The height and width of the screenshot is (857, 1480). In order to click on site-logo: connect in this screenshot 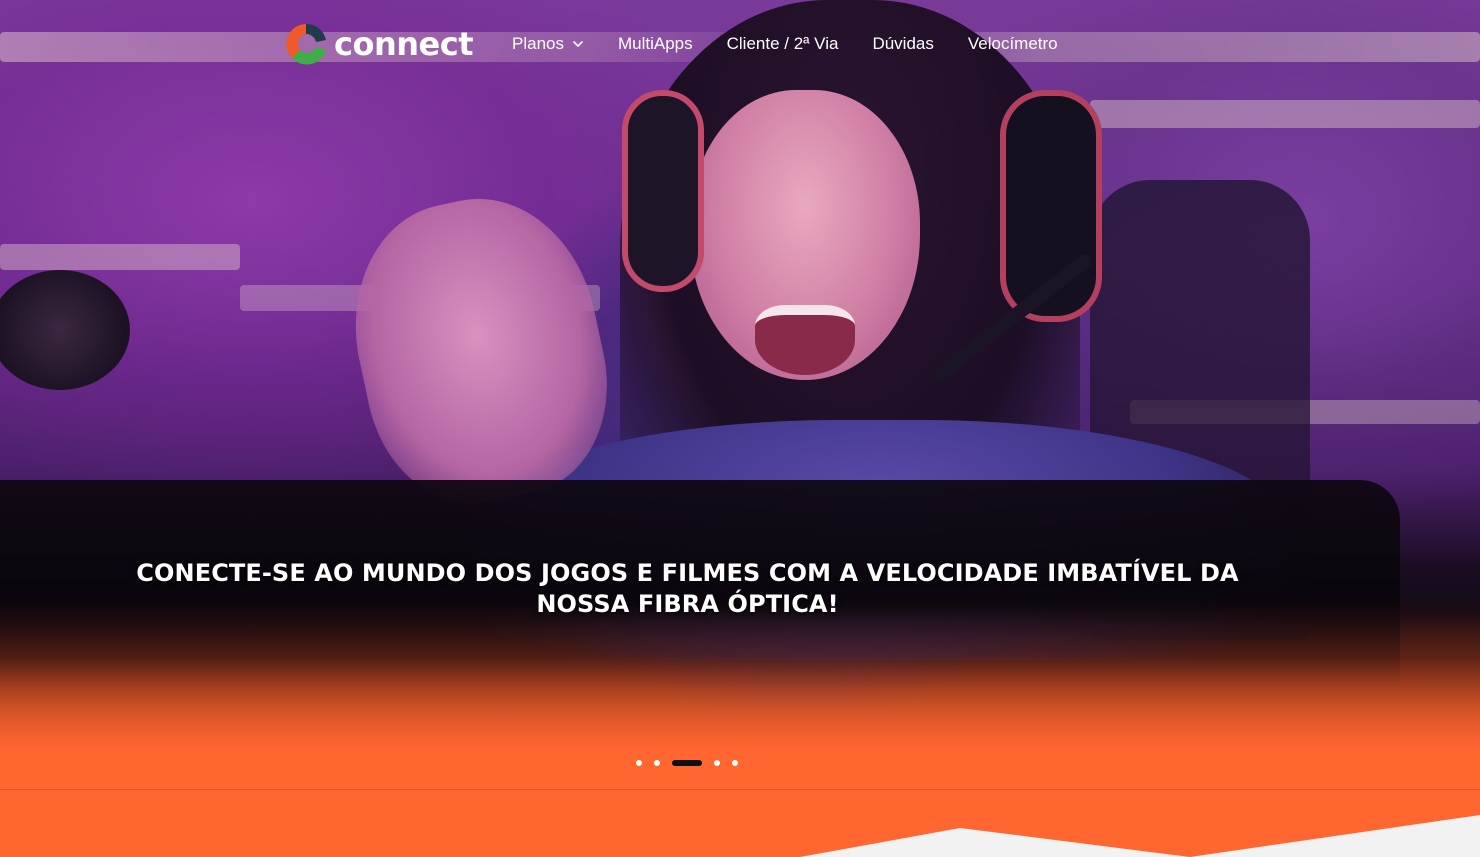, I will do `click(377, 44)`.